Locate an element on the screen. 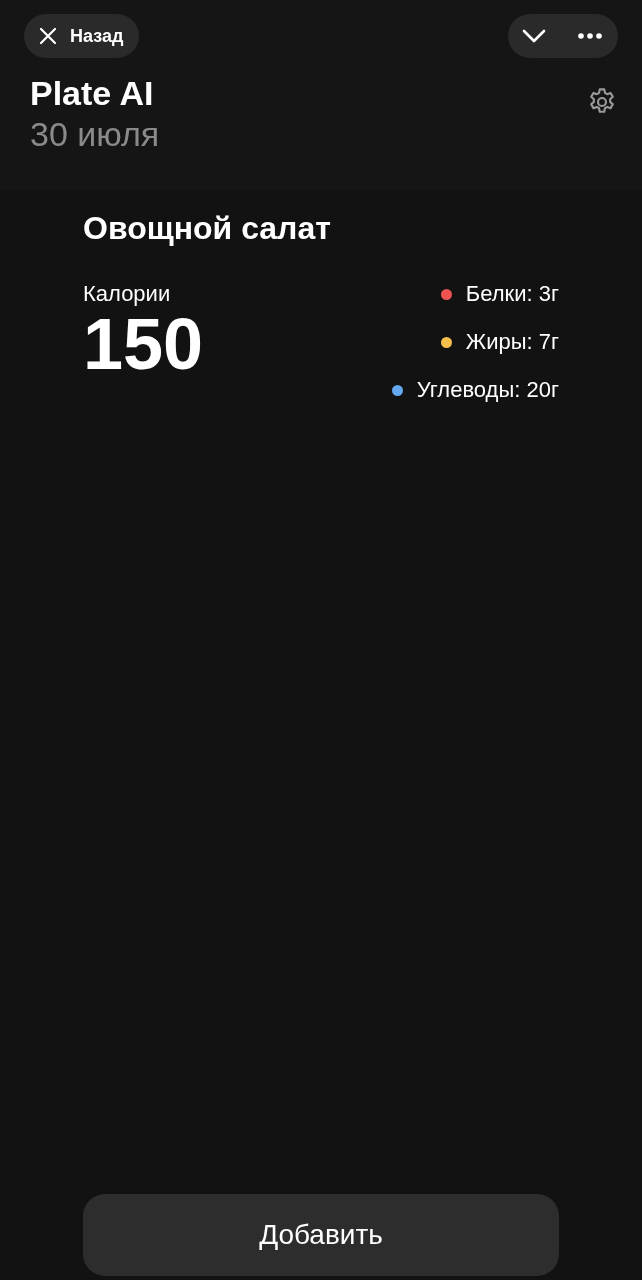  add-button: Добавить is located at coordinates (321, 1235).